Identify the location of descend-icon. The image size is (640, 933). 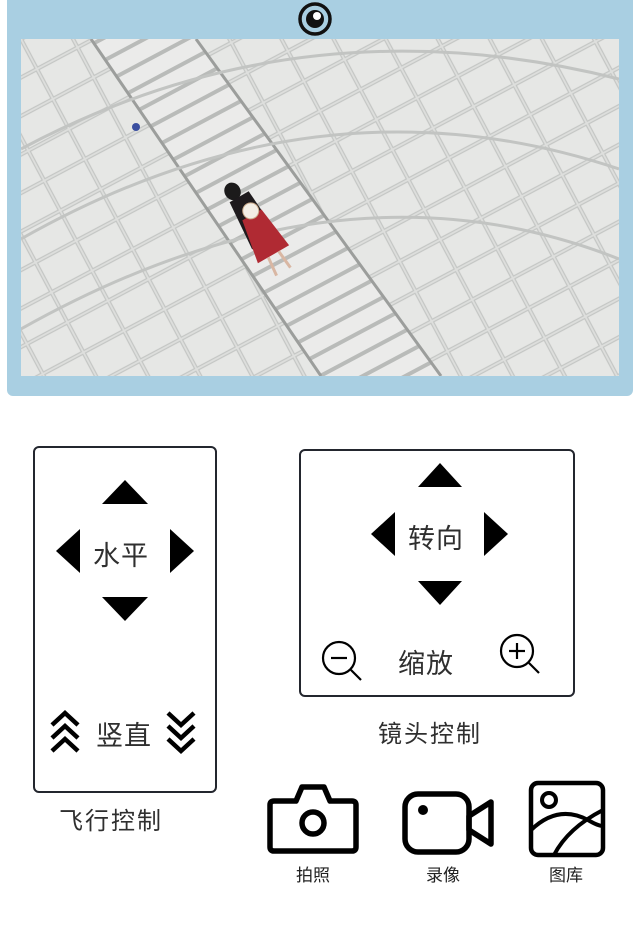
(181, 732).